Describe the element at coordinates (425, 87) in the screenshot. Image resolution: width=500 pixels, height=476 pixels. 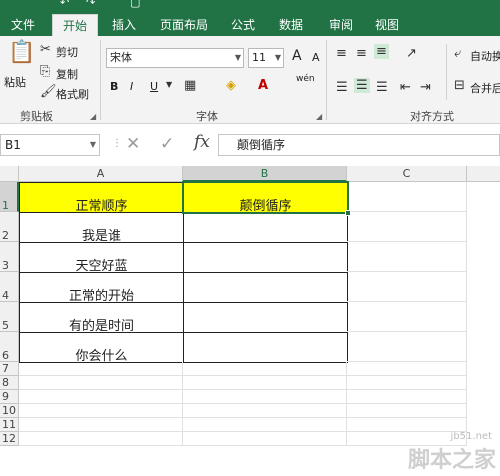
I see `increase-indent-icon: ⇥` at that location.